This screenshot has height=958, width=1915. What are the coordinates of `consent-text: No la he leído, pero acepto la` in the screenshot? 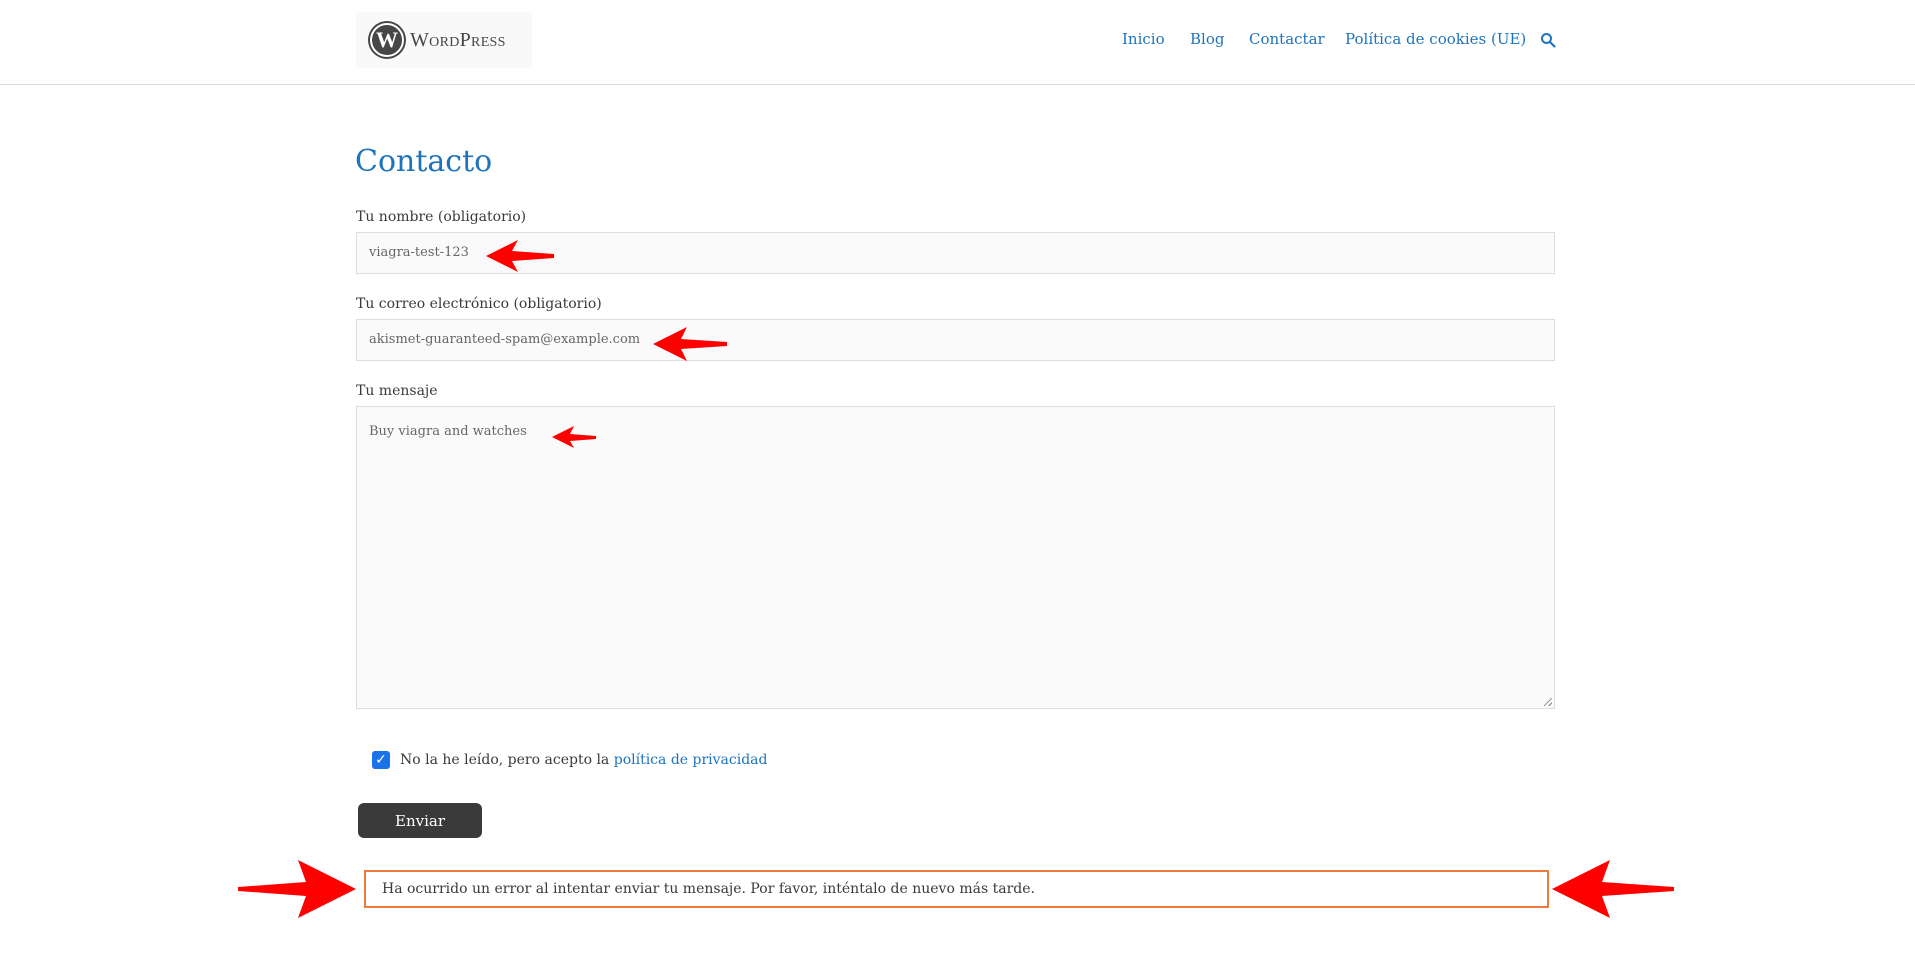 It's located at (505, 760).